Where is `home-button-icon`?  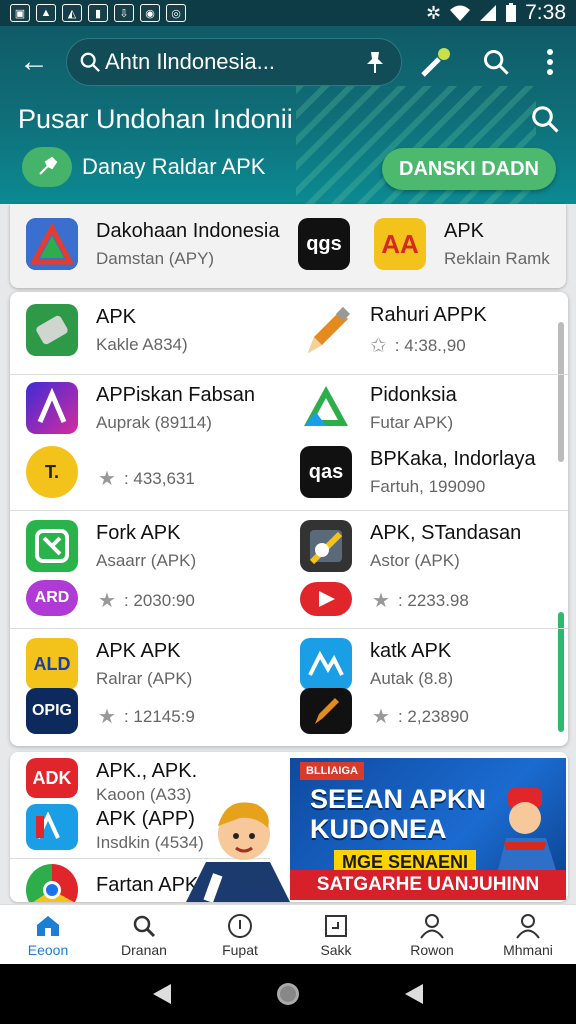 home-button-icon is located at coordinates (288, 994).